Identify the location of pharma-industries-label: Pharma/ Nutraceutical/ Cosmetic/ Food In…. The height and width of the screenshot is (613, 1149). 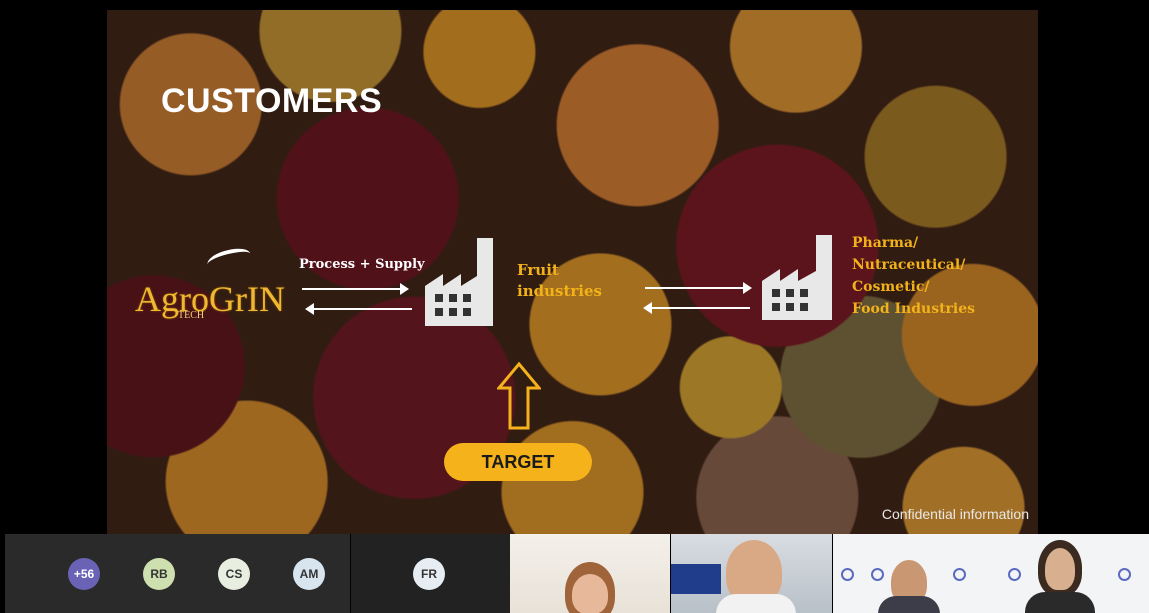
(913, 276).